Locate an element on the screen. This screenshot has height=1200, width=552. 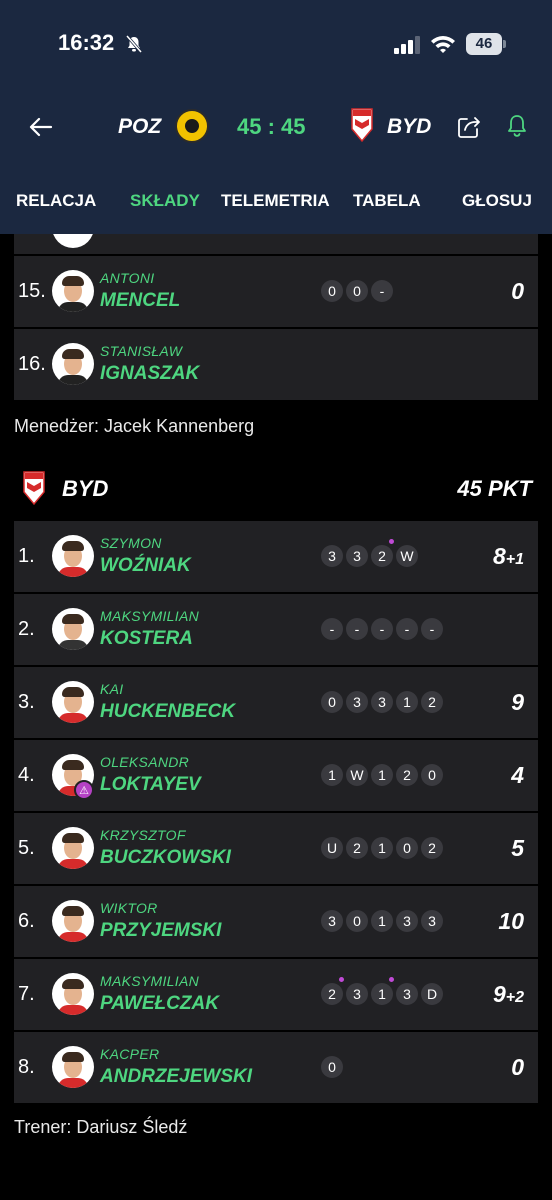
rider-last-name: PAWEŁCZAK is located at coordinates (159, 1003).